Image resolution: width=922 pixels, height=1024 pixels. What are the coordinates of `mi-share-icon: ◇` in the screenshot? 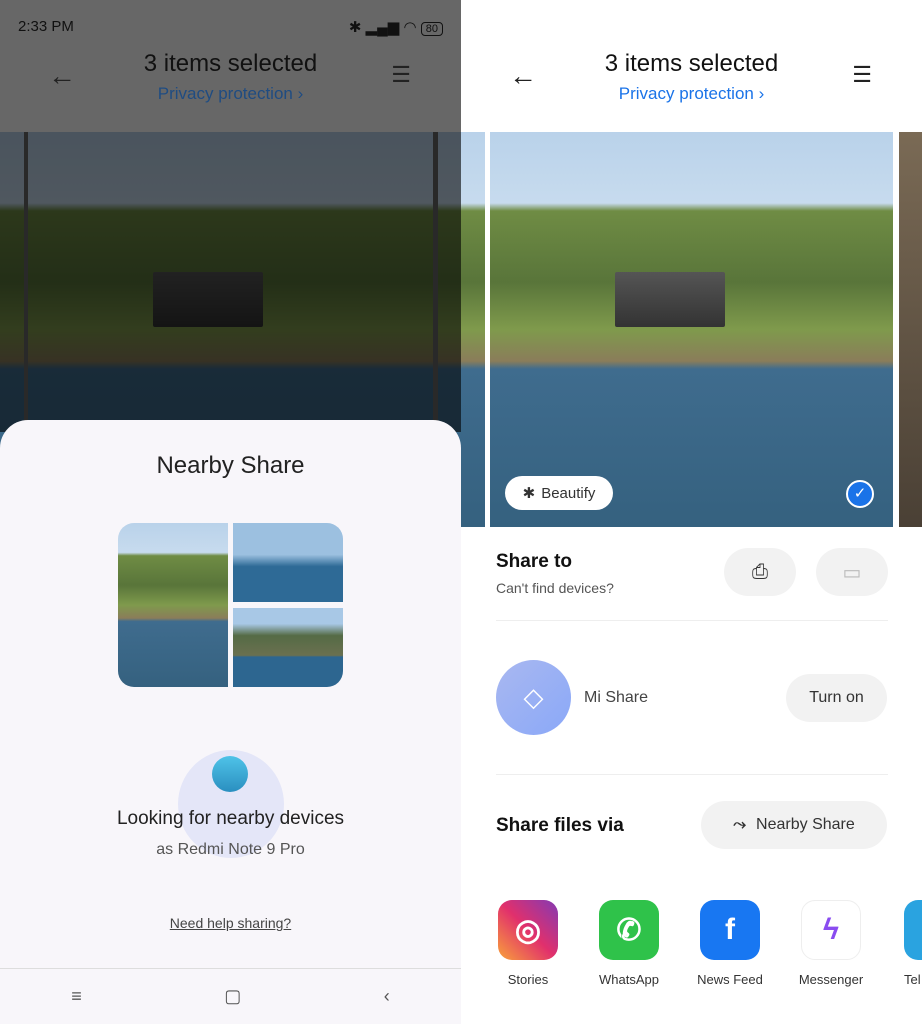 It's located at (533, 697).